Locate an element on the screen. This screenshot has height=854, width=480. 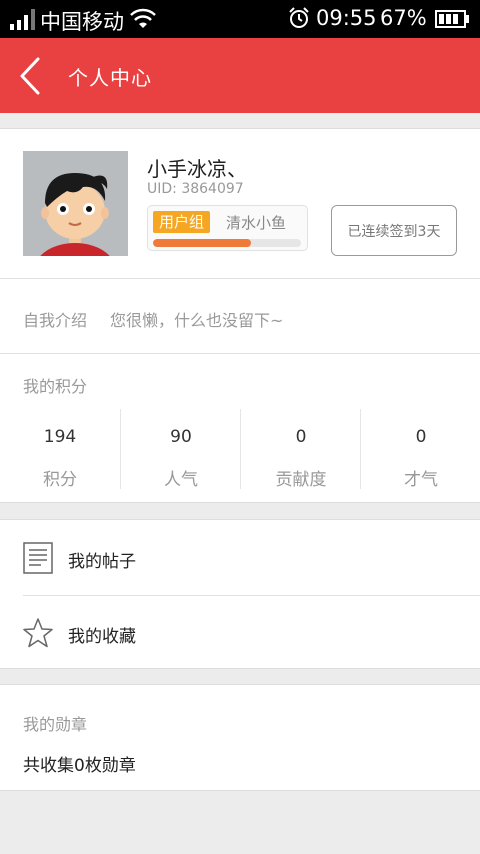
wifi-icon is located at coordinates (143, 18).